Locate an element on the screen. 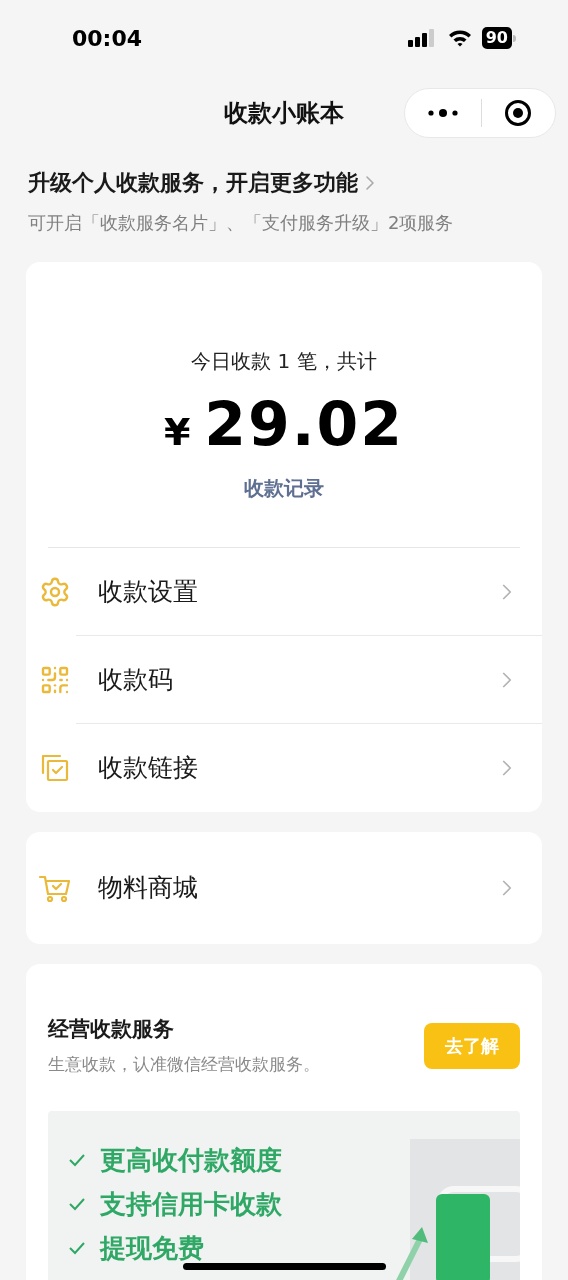  feature-text: 支持信用卡收款 is located at coordinates (191, 1204).